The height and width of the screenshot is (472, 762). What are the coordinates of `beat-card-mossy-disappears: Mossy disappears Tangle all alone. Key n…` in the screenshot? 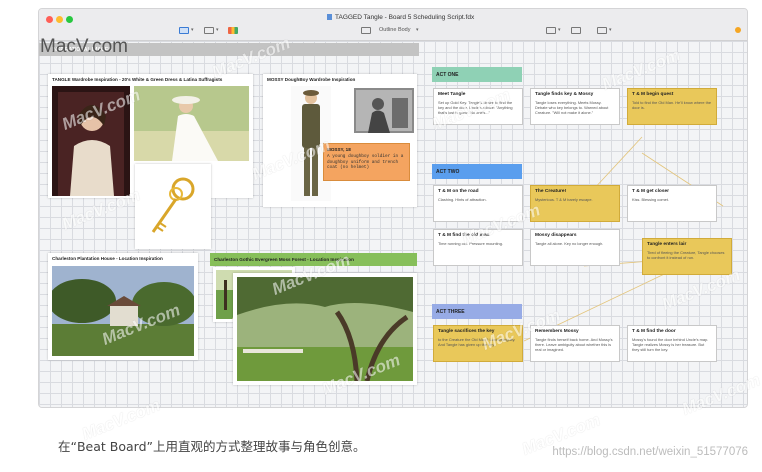 It's located at (575, 247).